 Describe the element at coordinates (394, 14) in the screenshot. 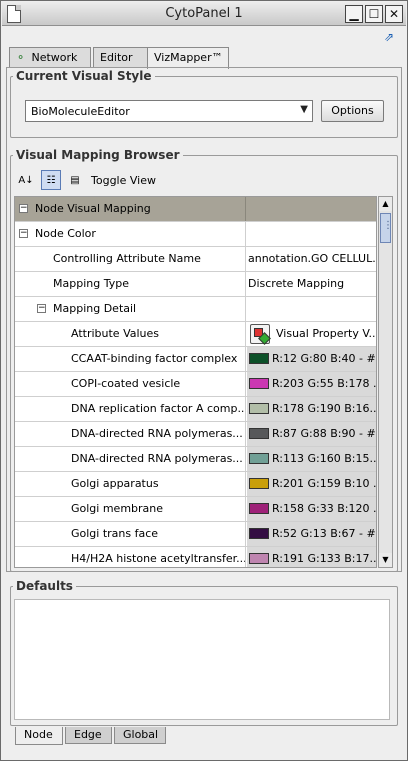

I see `close-button: ✕` at that location.